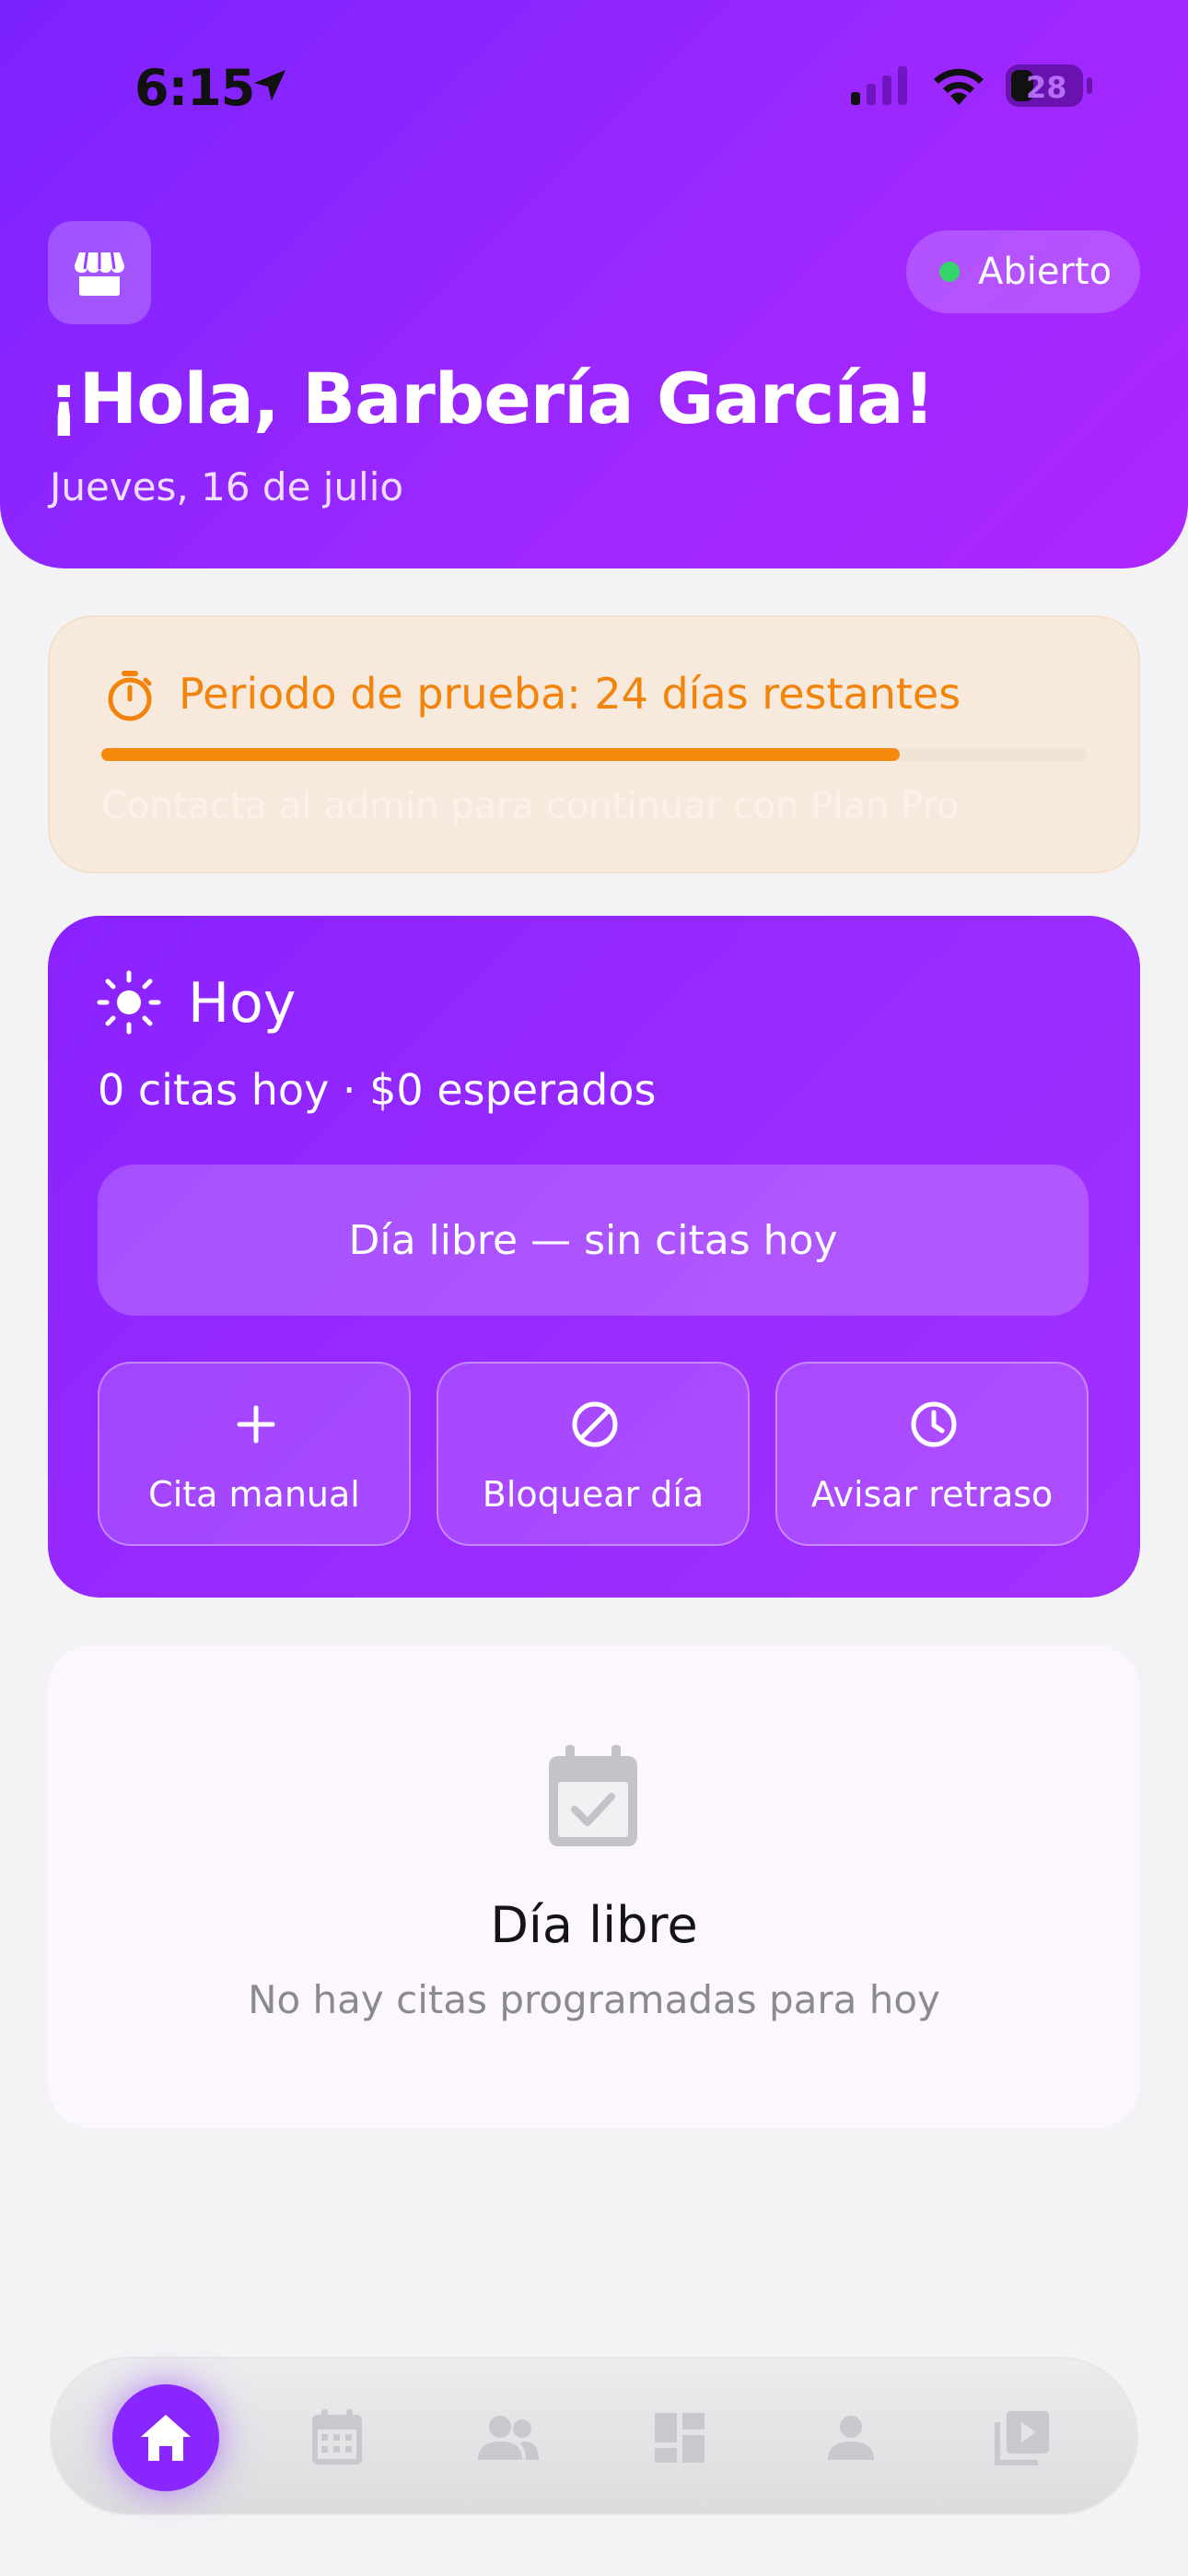  What do you see at coordinates (934, 1424) in the screenshot?
I see `clock-icon` at bounding box center [934, 1424].